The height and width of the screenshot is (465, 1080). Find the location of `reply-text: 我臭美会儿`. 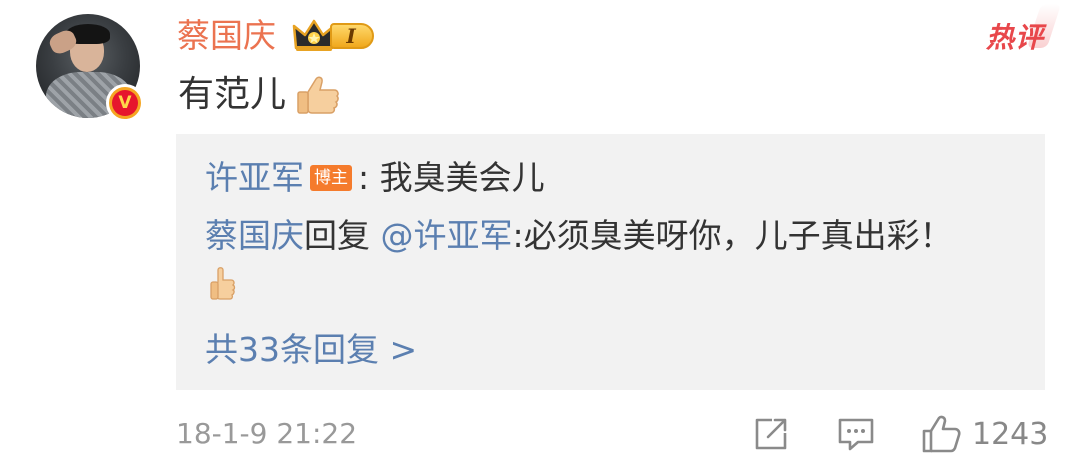

reply-text: 我臭美会儿 is located at coordinates (462, 177).